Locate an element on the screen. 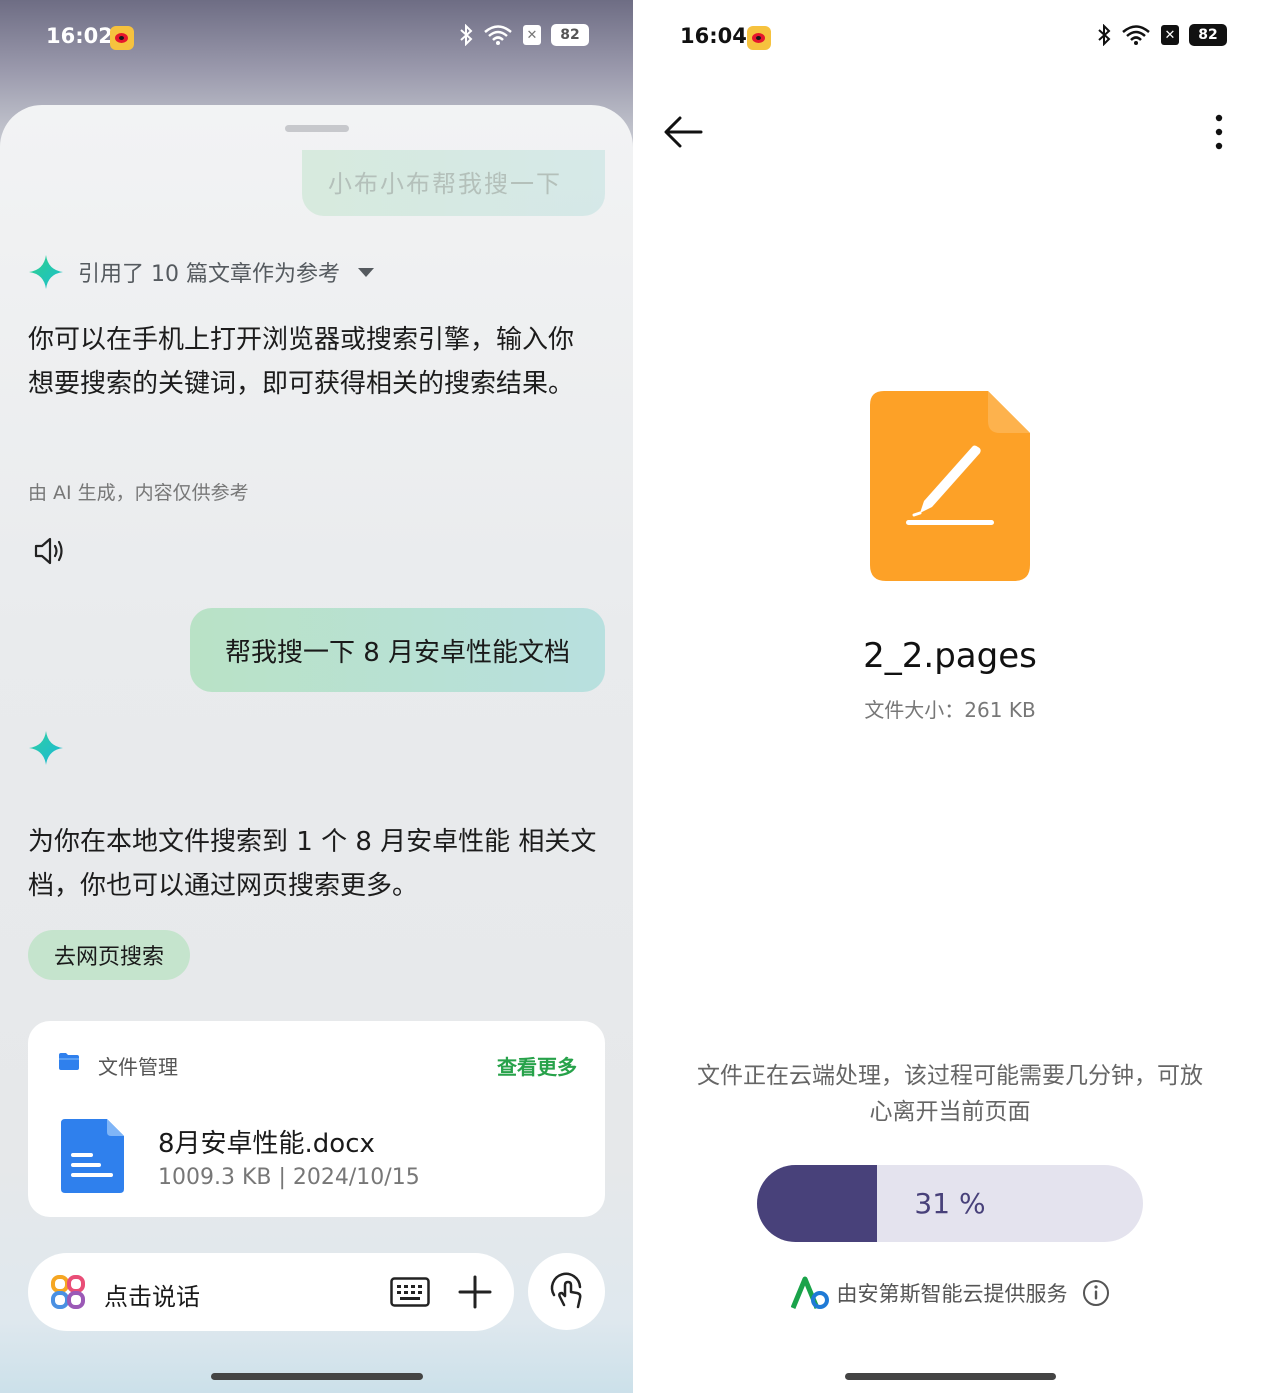 This screenshot has height=1393, width=1267. info-icon is located at coordinates (1096, 1293).